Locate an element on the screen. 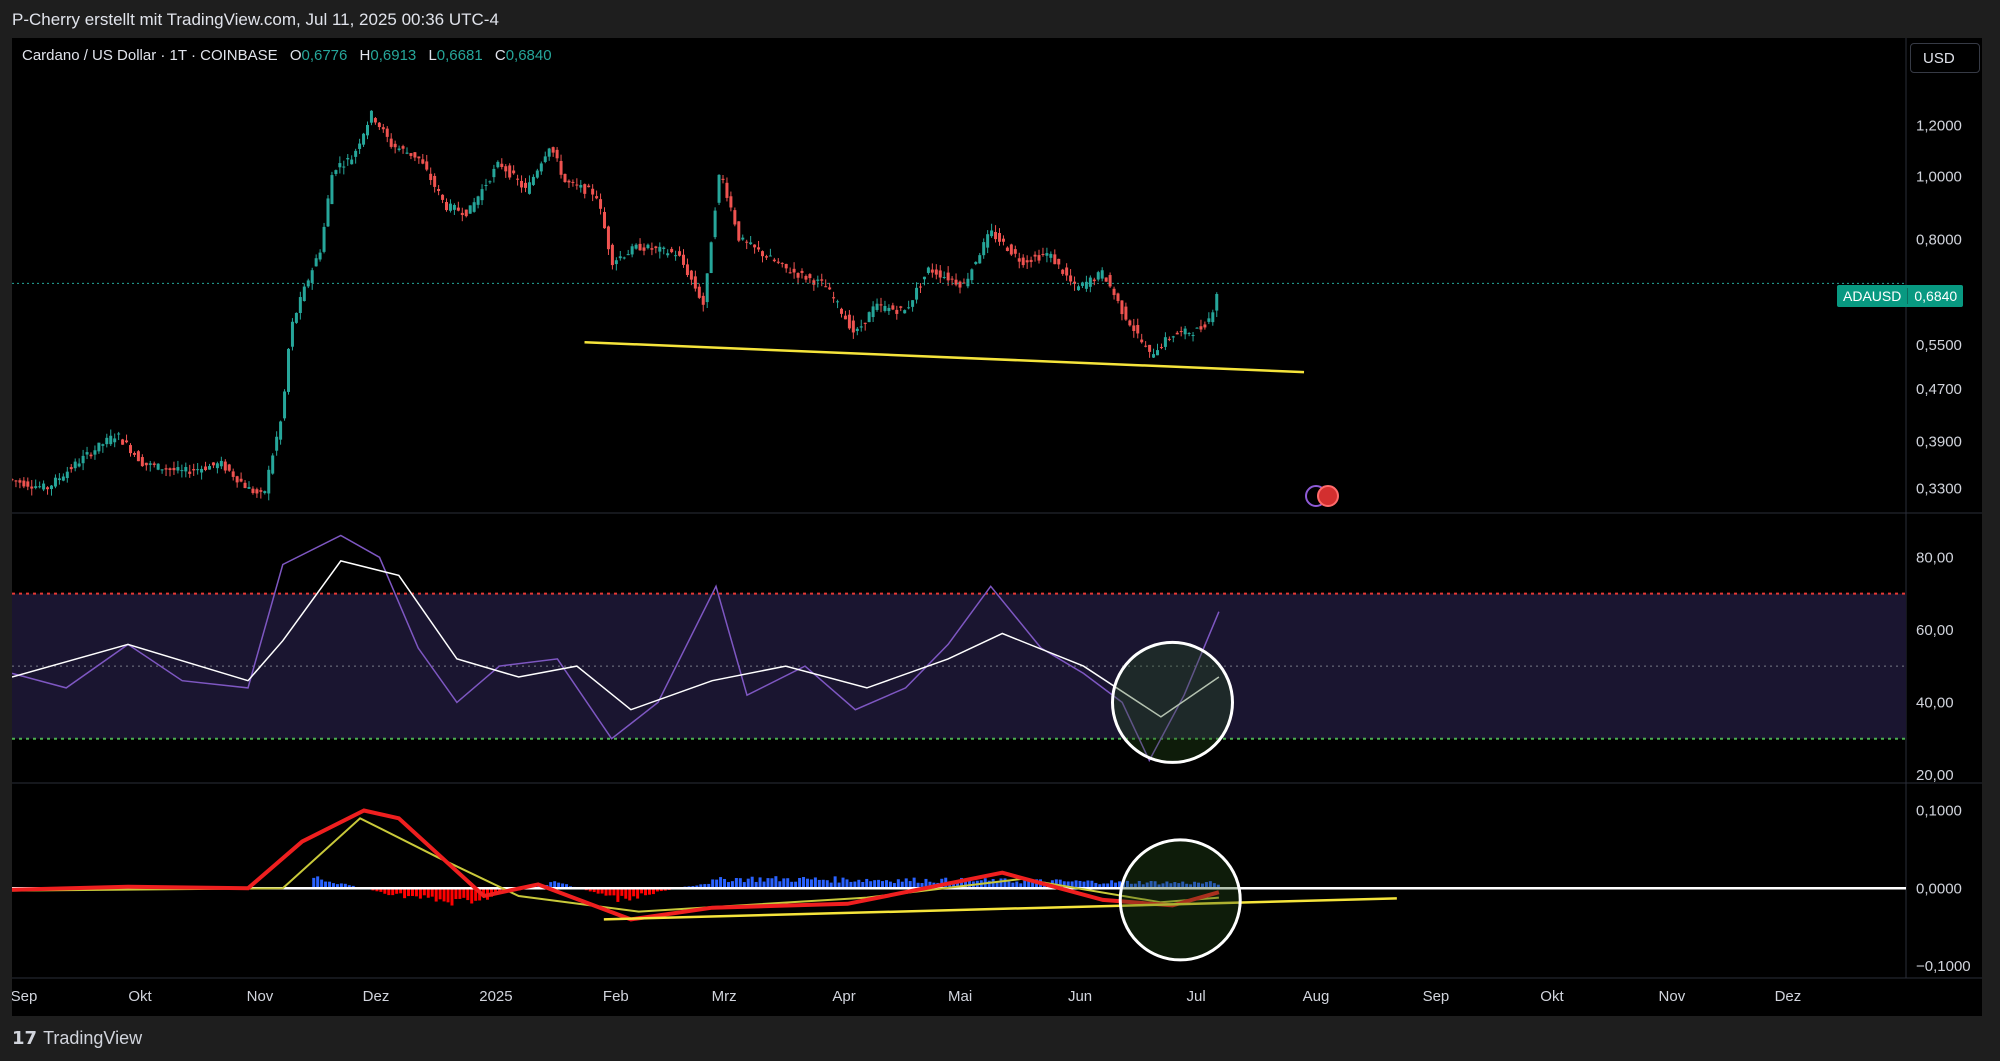 The image size is (2000, 1061). currency-button: USD is located at coordinates (1945, 58).